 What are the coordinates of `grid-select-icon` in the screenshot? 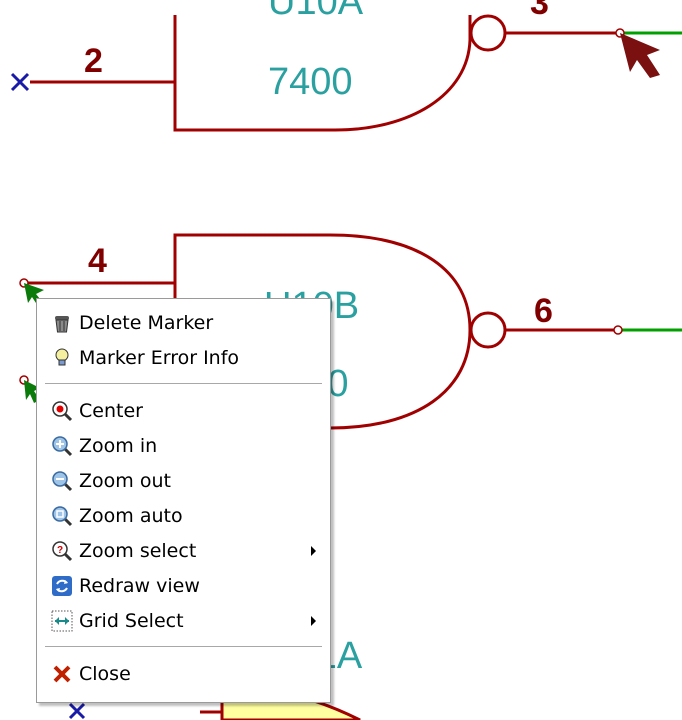 It's located at (62, 621).